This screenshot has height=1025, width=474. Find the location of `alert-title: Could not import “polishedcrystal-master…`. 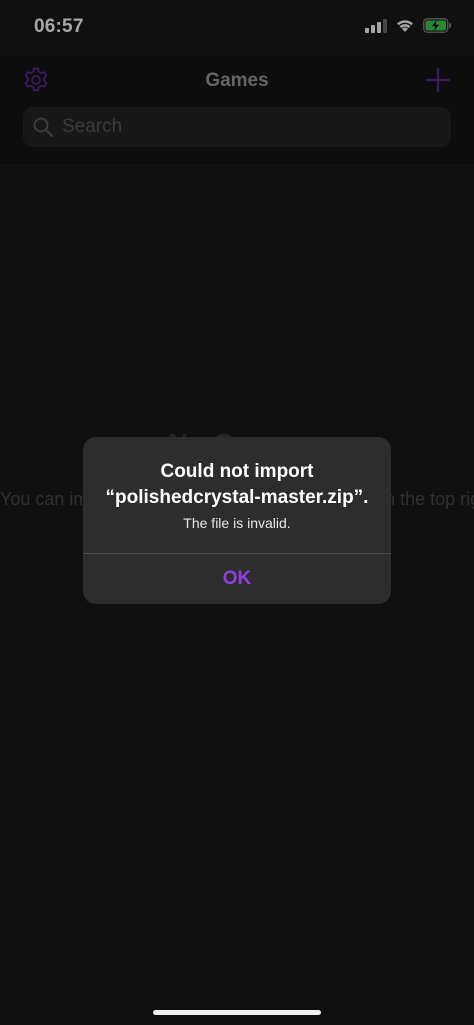

alert-title: Could not import “polishedcrystal-master… is located at coordinates (237, 485).